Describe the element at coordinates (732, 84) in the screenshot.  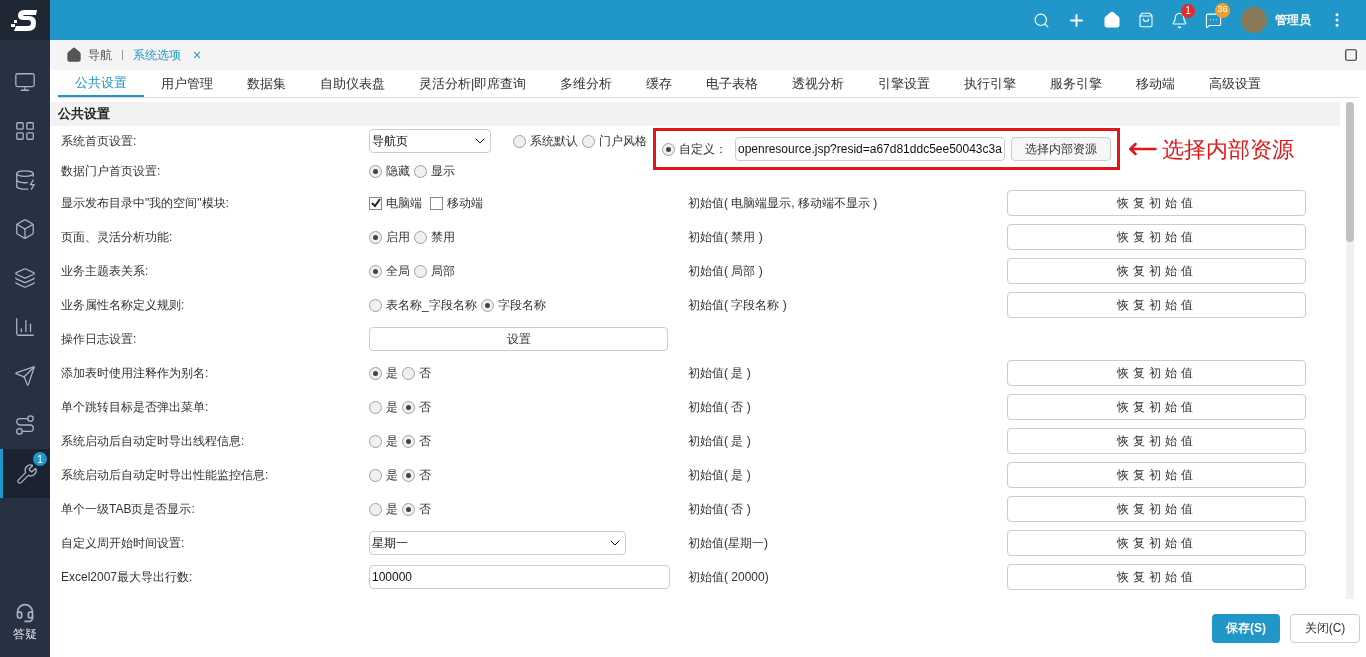
I see `tab: 电子表格` at that location.